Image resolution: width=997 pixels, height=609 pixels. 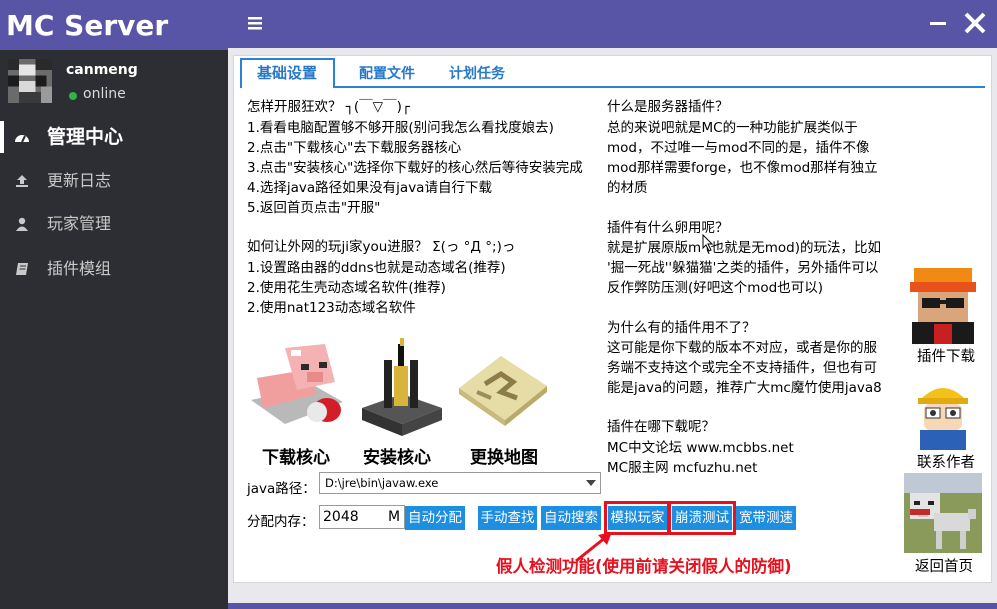 What do you see at coordinates (742, 168) in the screenshot?
I see `faq-answer: mod那样需要forge，也不像mod那样有独立` at bounding box center [742, 168].